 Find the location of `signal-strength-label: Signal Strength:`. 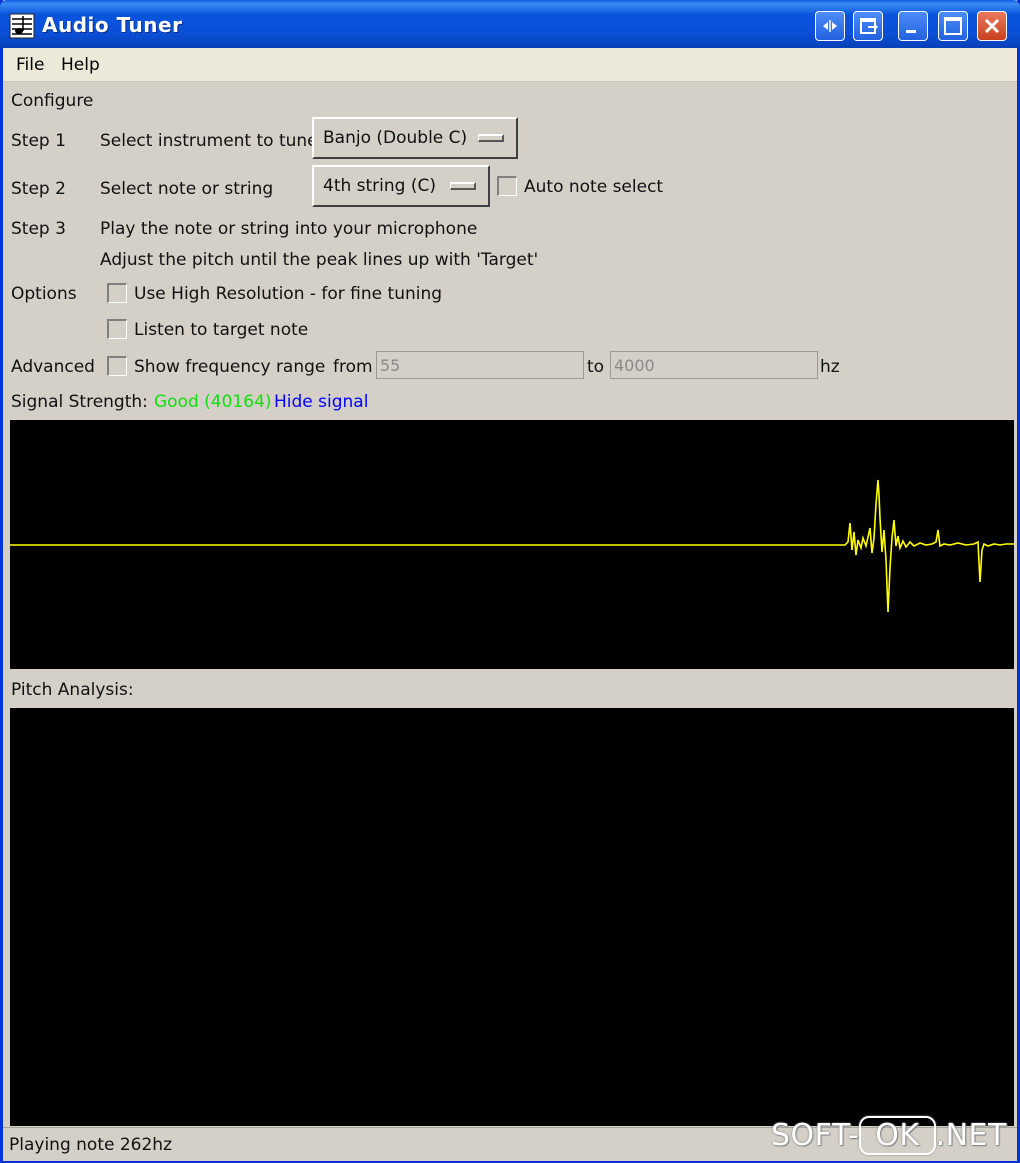

signal-strength-label: Signal Strength: is located at coordinates (79, 402).